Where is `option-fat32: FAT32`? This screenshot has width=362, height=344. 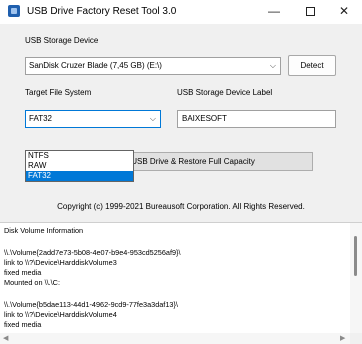
option-fat32: FAT32 is located at coordinates (79, 176).